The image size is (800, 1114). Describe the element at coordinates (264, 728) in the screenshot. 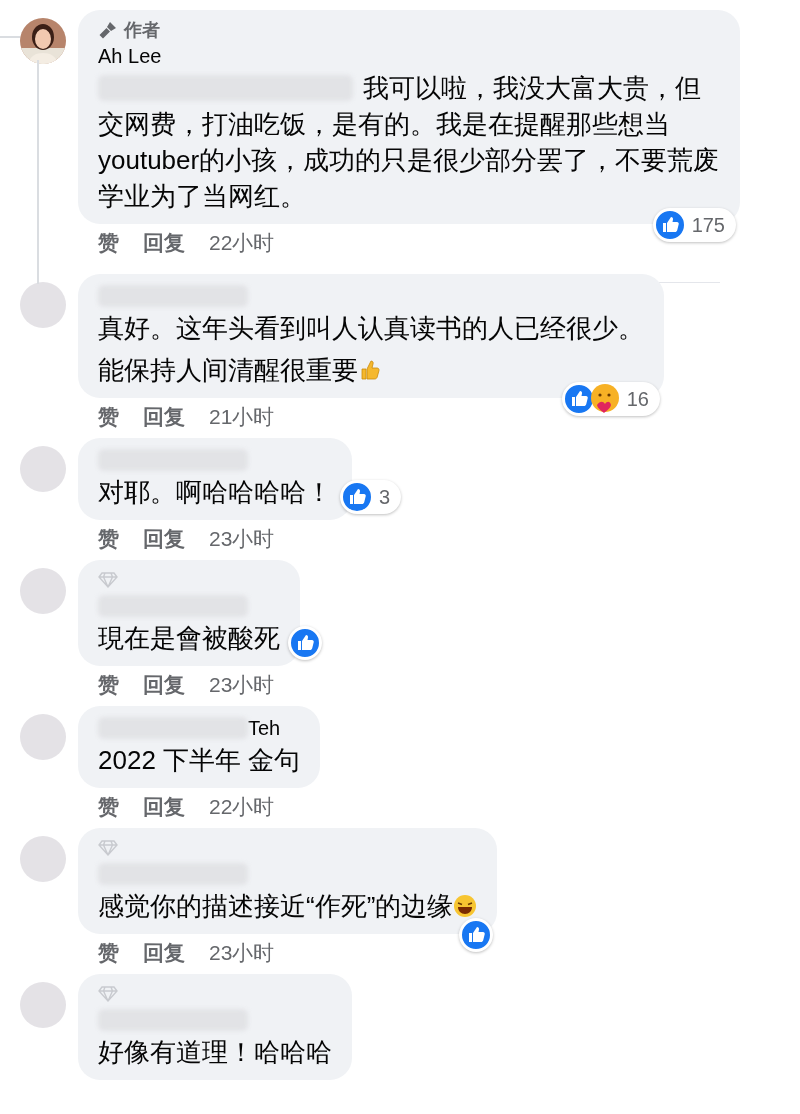

I see `author-name: Teh` at that location.